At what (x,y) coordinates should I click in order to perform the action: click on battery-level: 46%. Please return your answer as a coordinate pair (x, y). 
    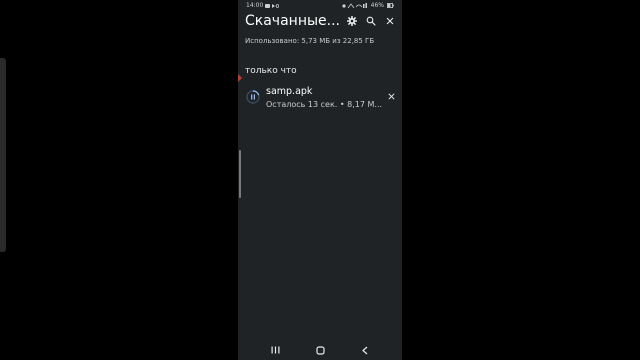
    Looking at the image, I should click on (377, 5).